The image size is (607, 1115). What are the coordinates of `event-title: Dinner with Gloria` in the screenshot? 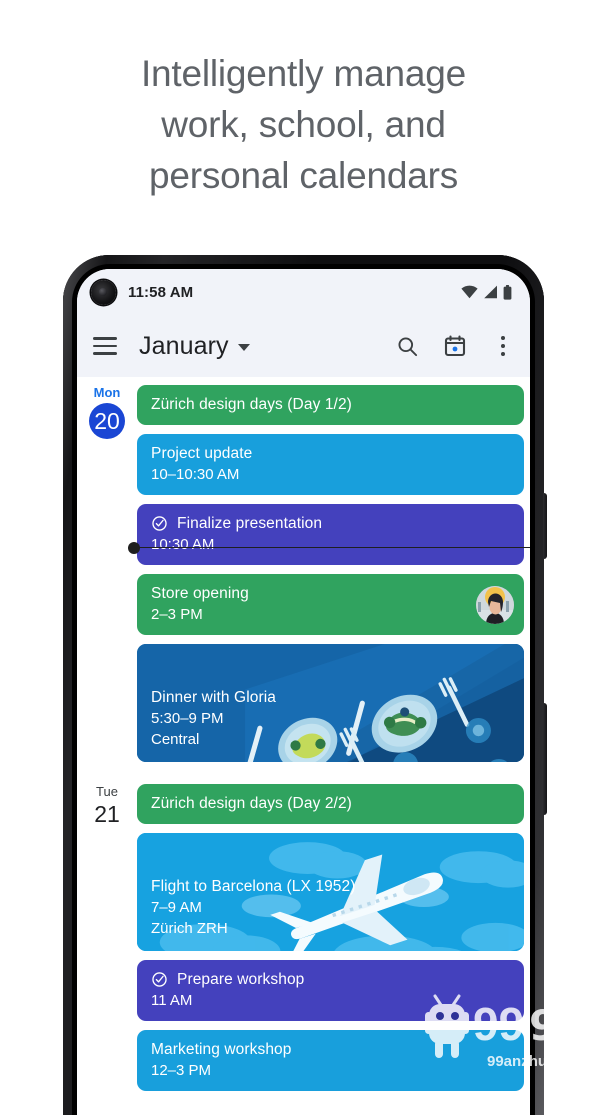 It's located at (330, 697).